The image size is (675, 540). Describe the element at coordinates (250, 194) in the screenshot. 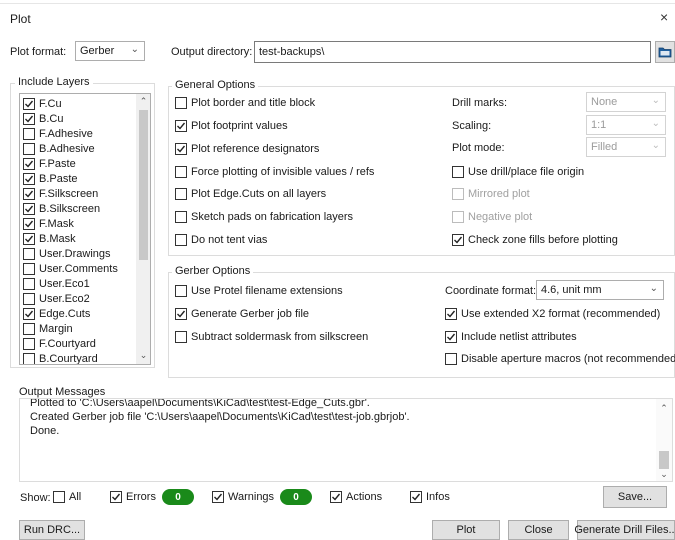

I see `general-option-4: Plot Edge.Cuts on all layers` at that location.